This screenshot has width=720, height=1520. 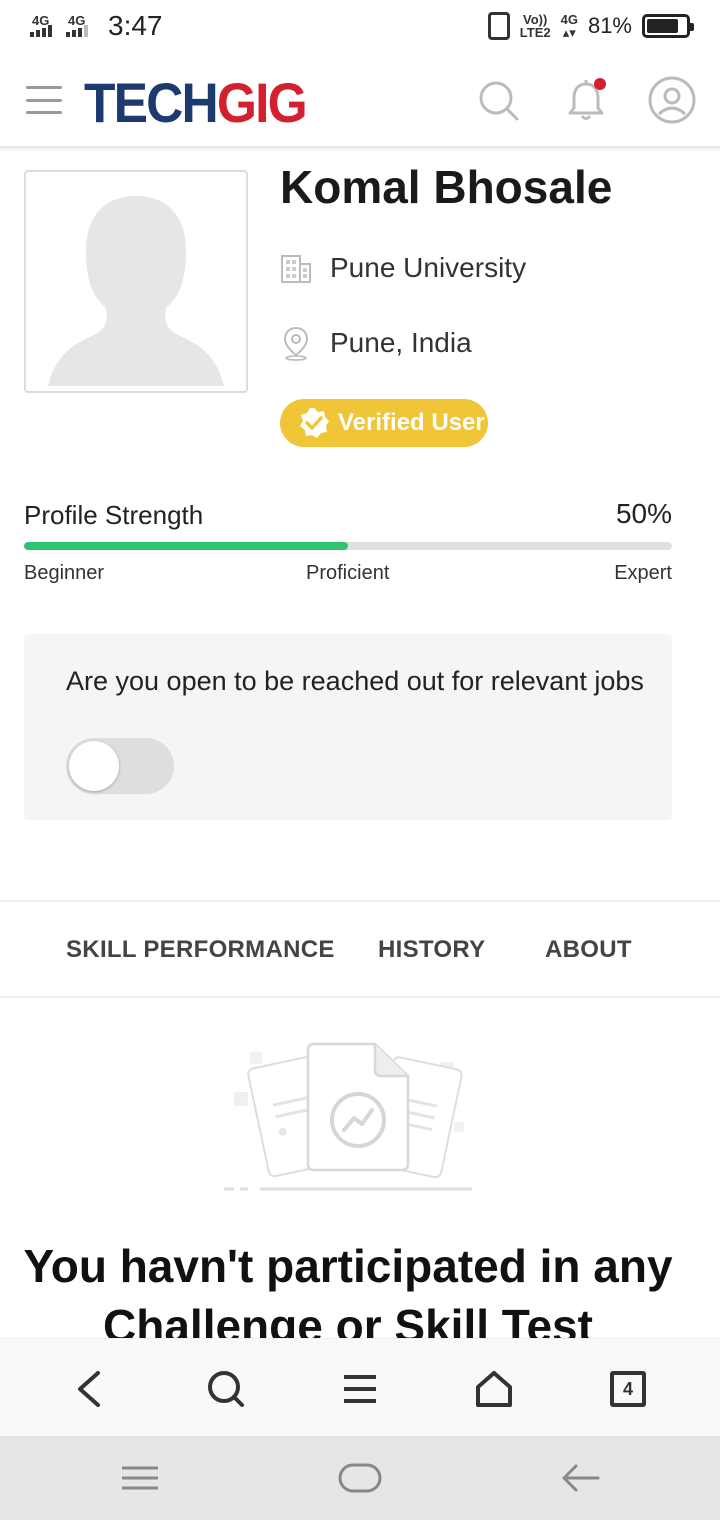 I want to click on profile-strength-label: Profile Strength, so click(x=114, y=515).